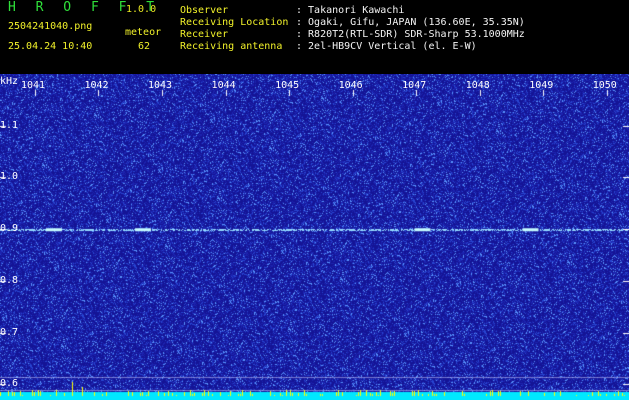 The width and height of the screenshot is (629, 400). Describe the element at coordinates (9, 125) in the screenshot. I see `y-tick-label: 1.1` at that location.